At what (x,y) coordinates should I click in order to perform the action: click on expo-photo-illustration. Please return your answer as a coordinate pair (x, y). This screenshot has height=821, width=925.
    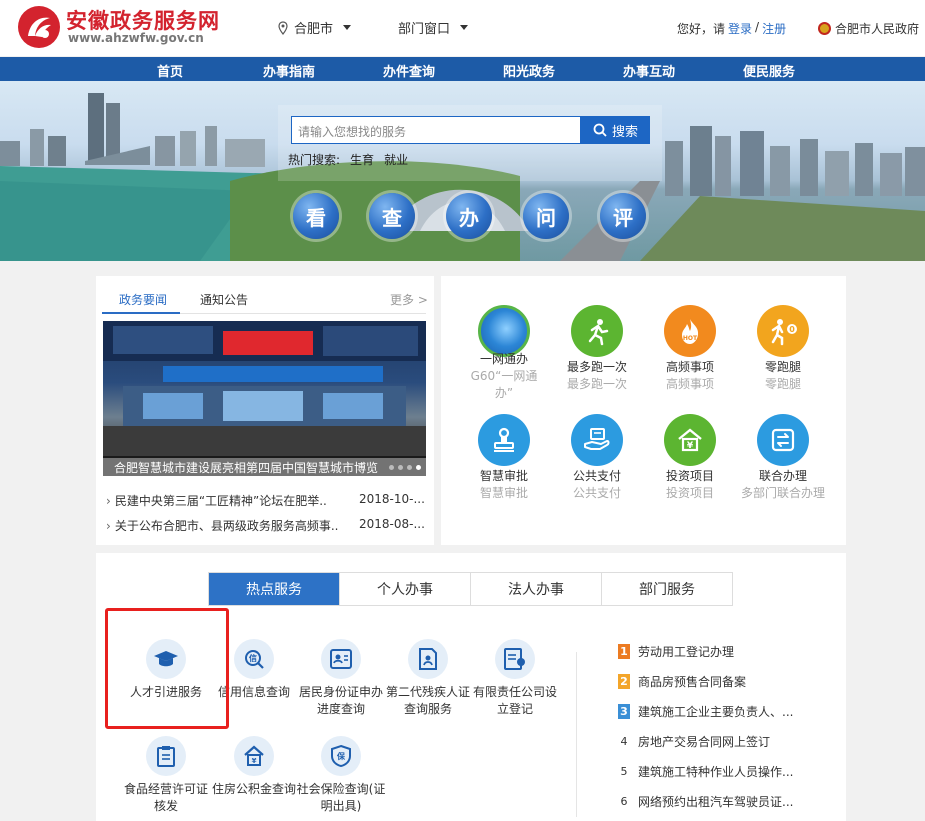
    Looking at the image, I should click on (264, 389).